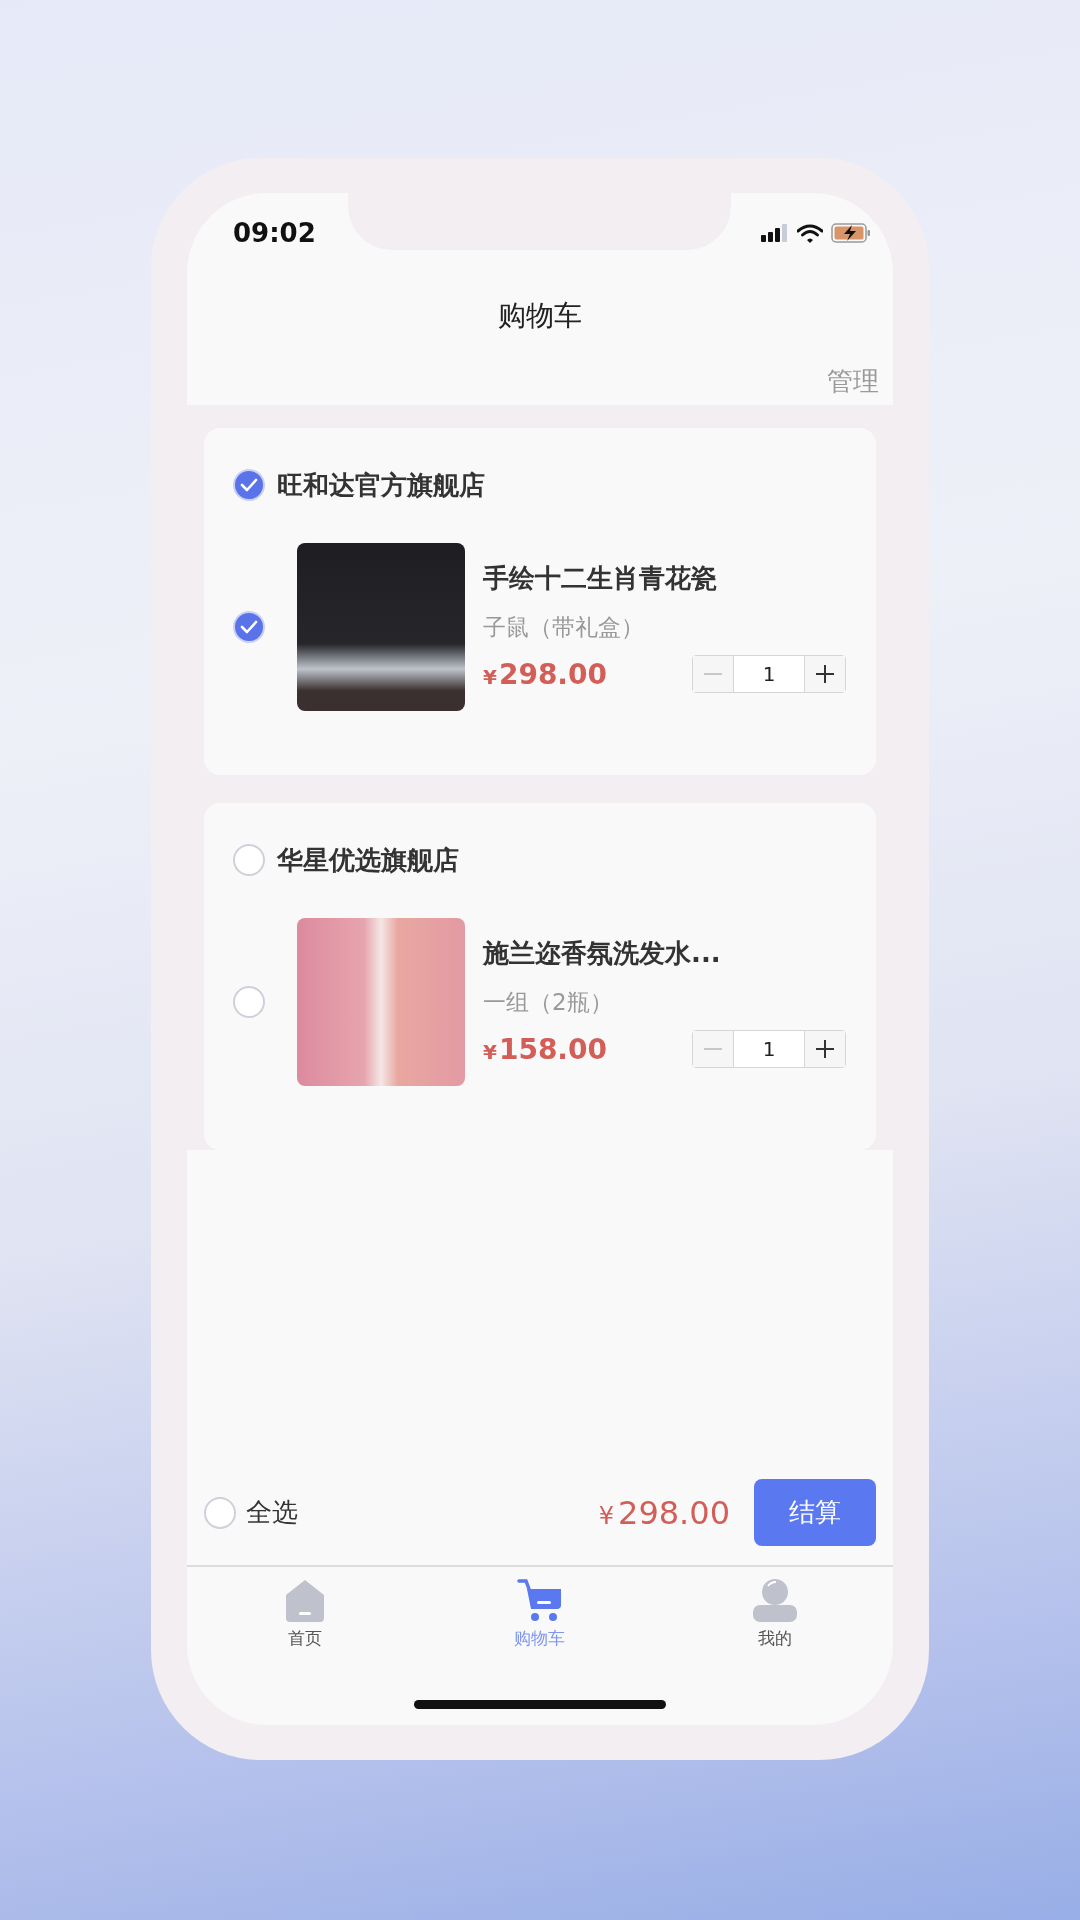 This screenshot has width=1080, height=1920. What do you see at coordinates (305, 1613) in the screenshot?
I see `tab-bar-item: 首页` at bounding box center [305, 1613].